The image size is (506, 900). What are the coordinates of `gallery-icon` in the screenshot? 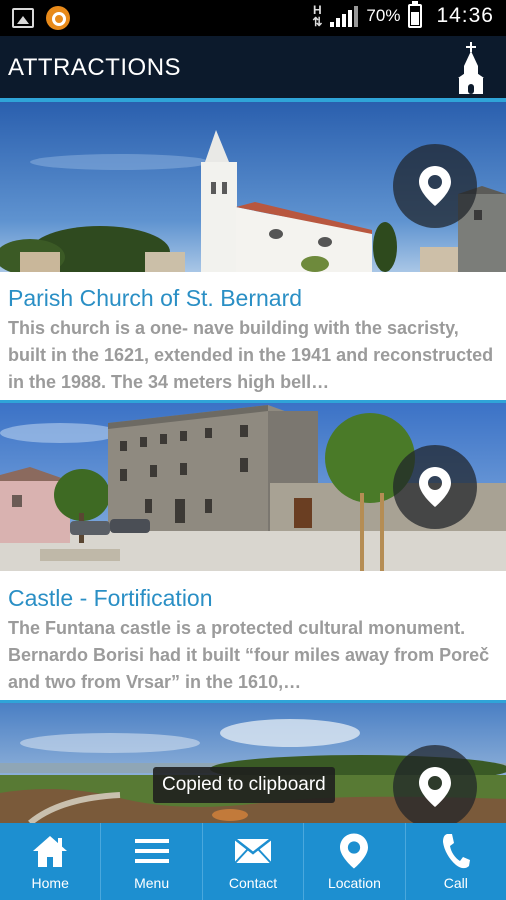 It's located at (23, 18).